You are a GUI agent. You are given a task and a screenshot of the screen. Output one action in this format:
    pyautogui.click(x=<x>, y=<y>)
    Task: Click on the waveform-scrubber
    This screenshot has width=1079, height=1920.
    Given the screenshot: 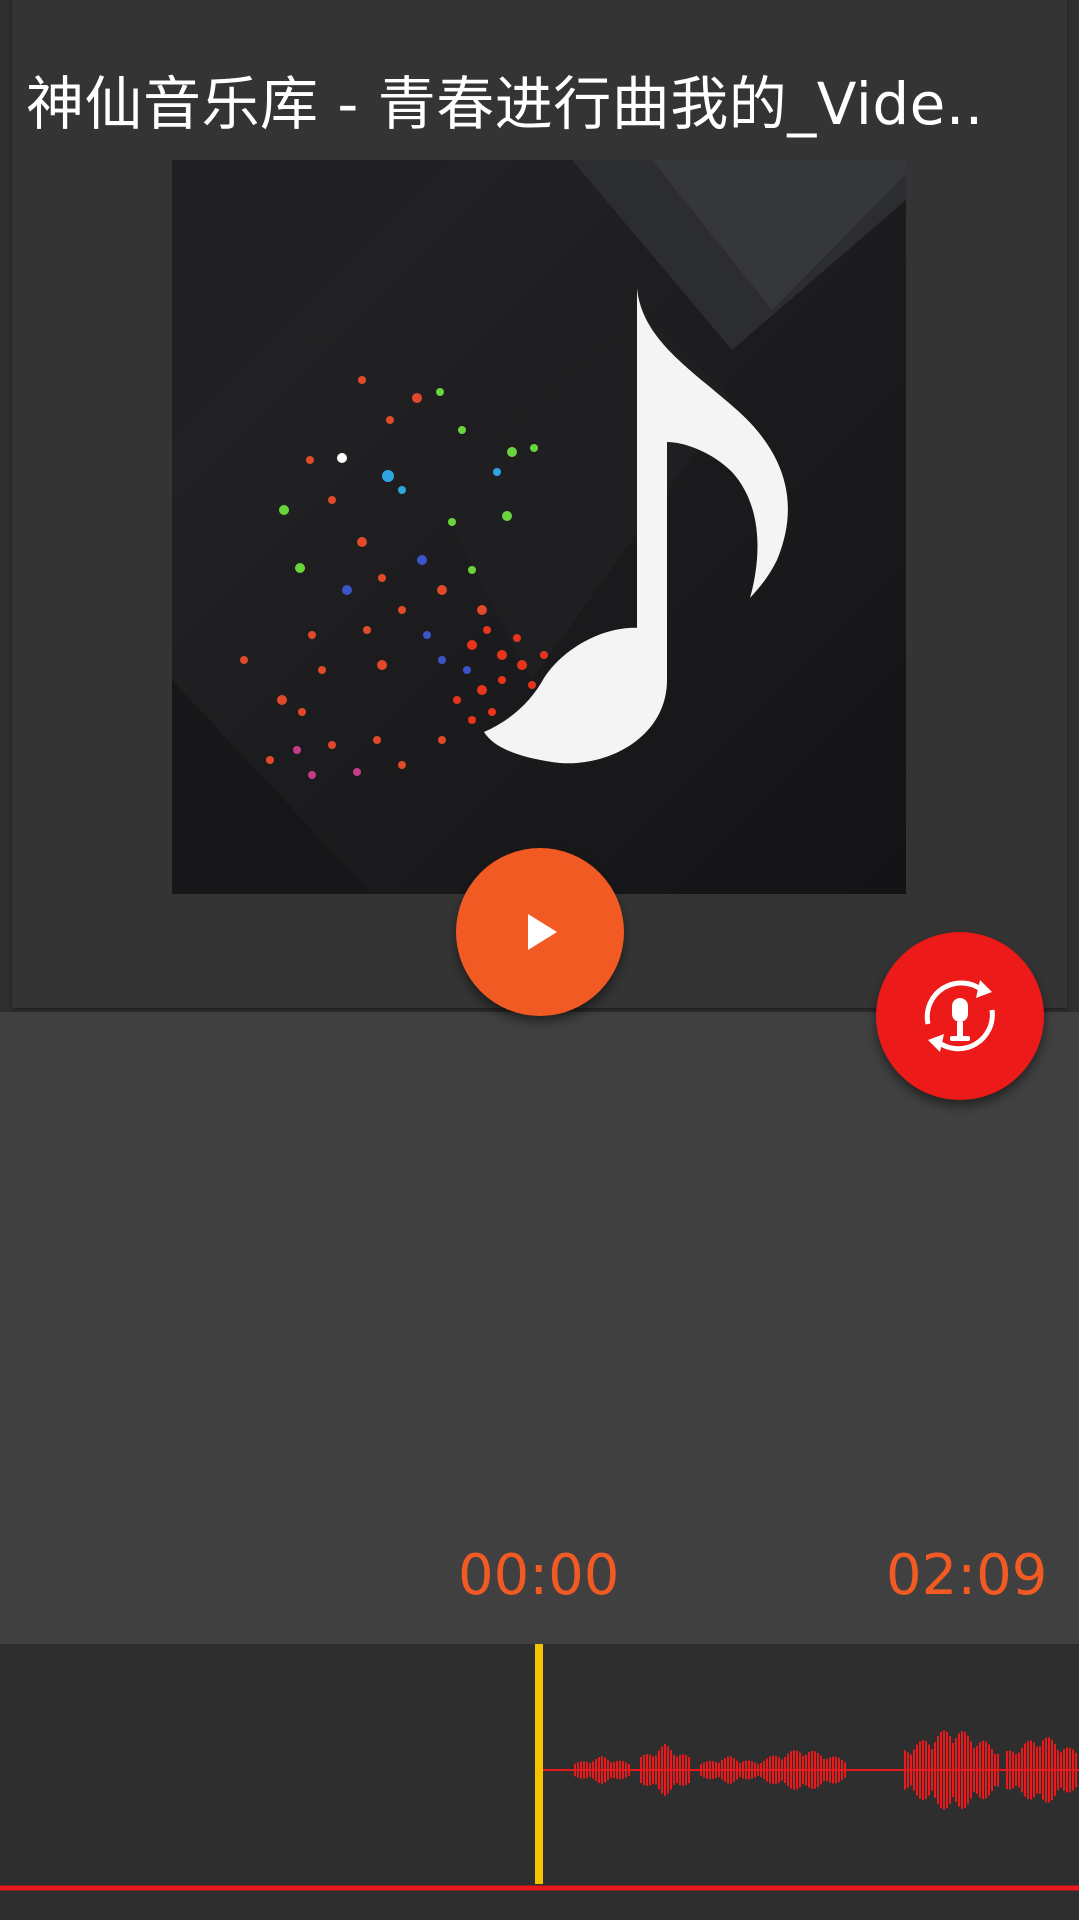 What is the action you would take?
    pyautogui.click(x=539, y=1782)
    